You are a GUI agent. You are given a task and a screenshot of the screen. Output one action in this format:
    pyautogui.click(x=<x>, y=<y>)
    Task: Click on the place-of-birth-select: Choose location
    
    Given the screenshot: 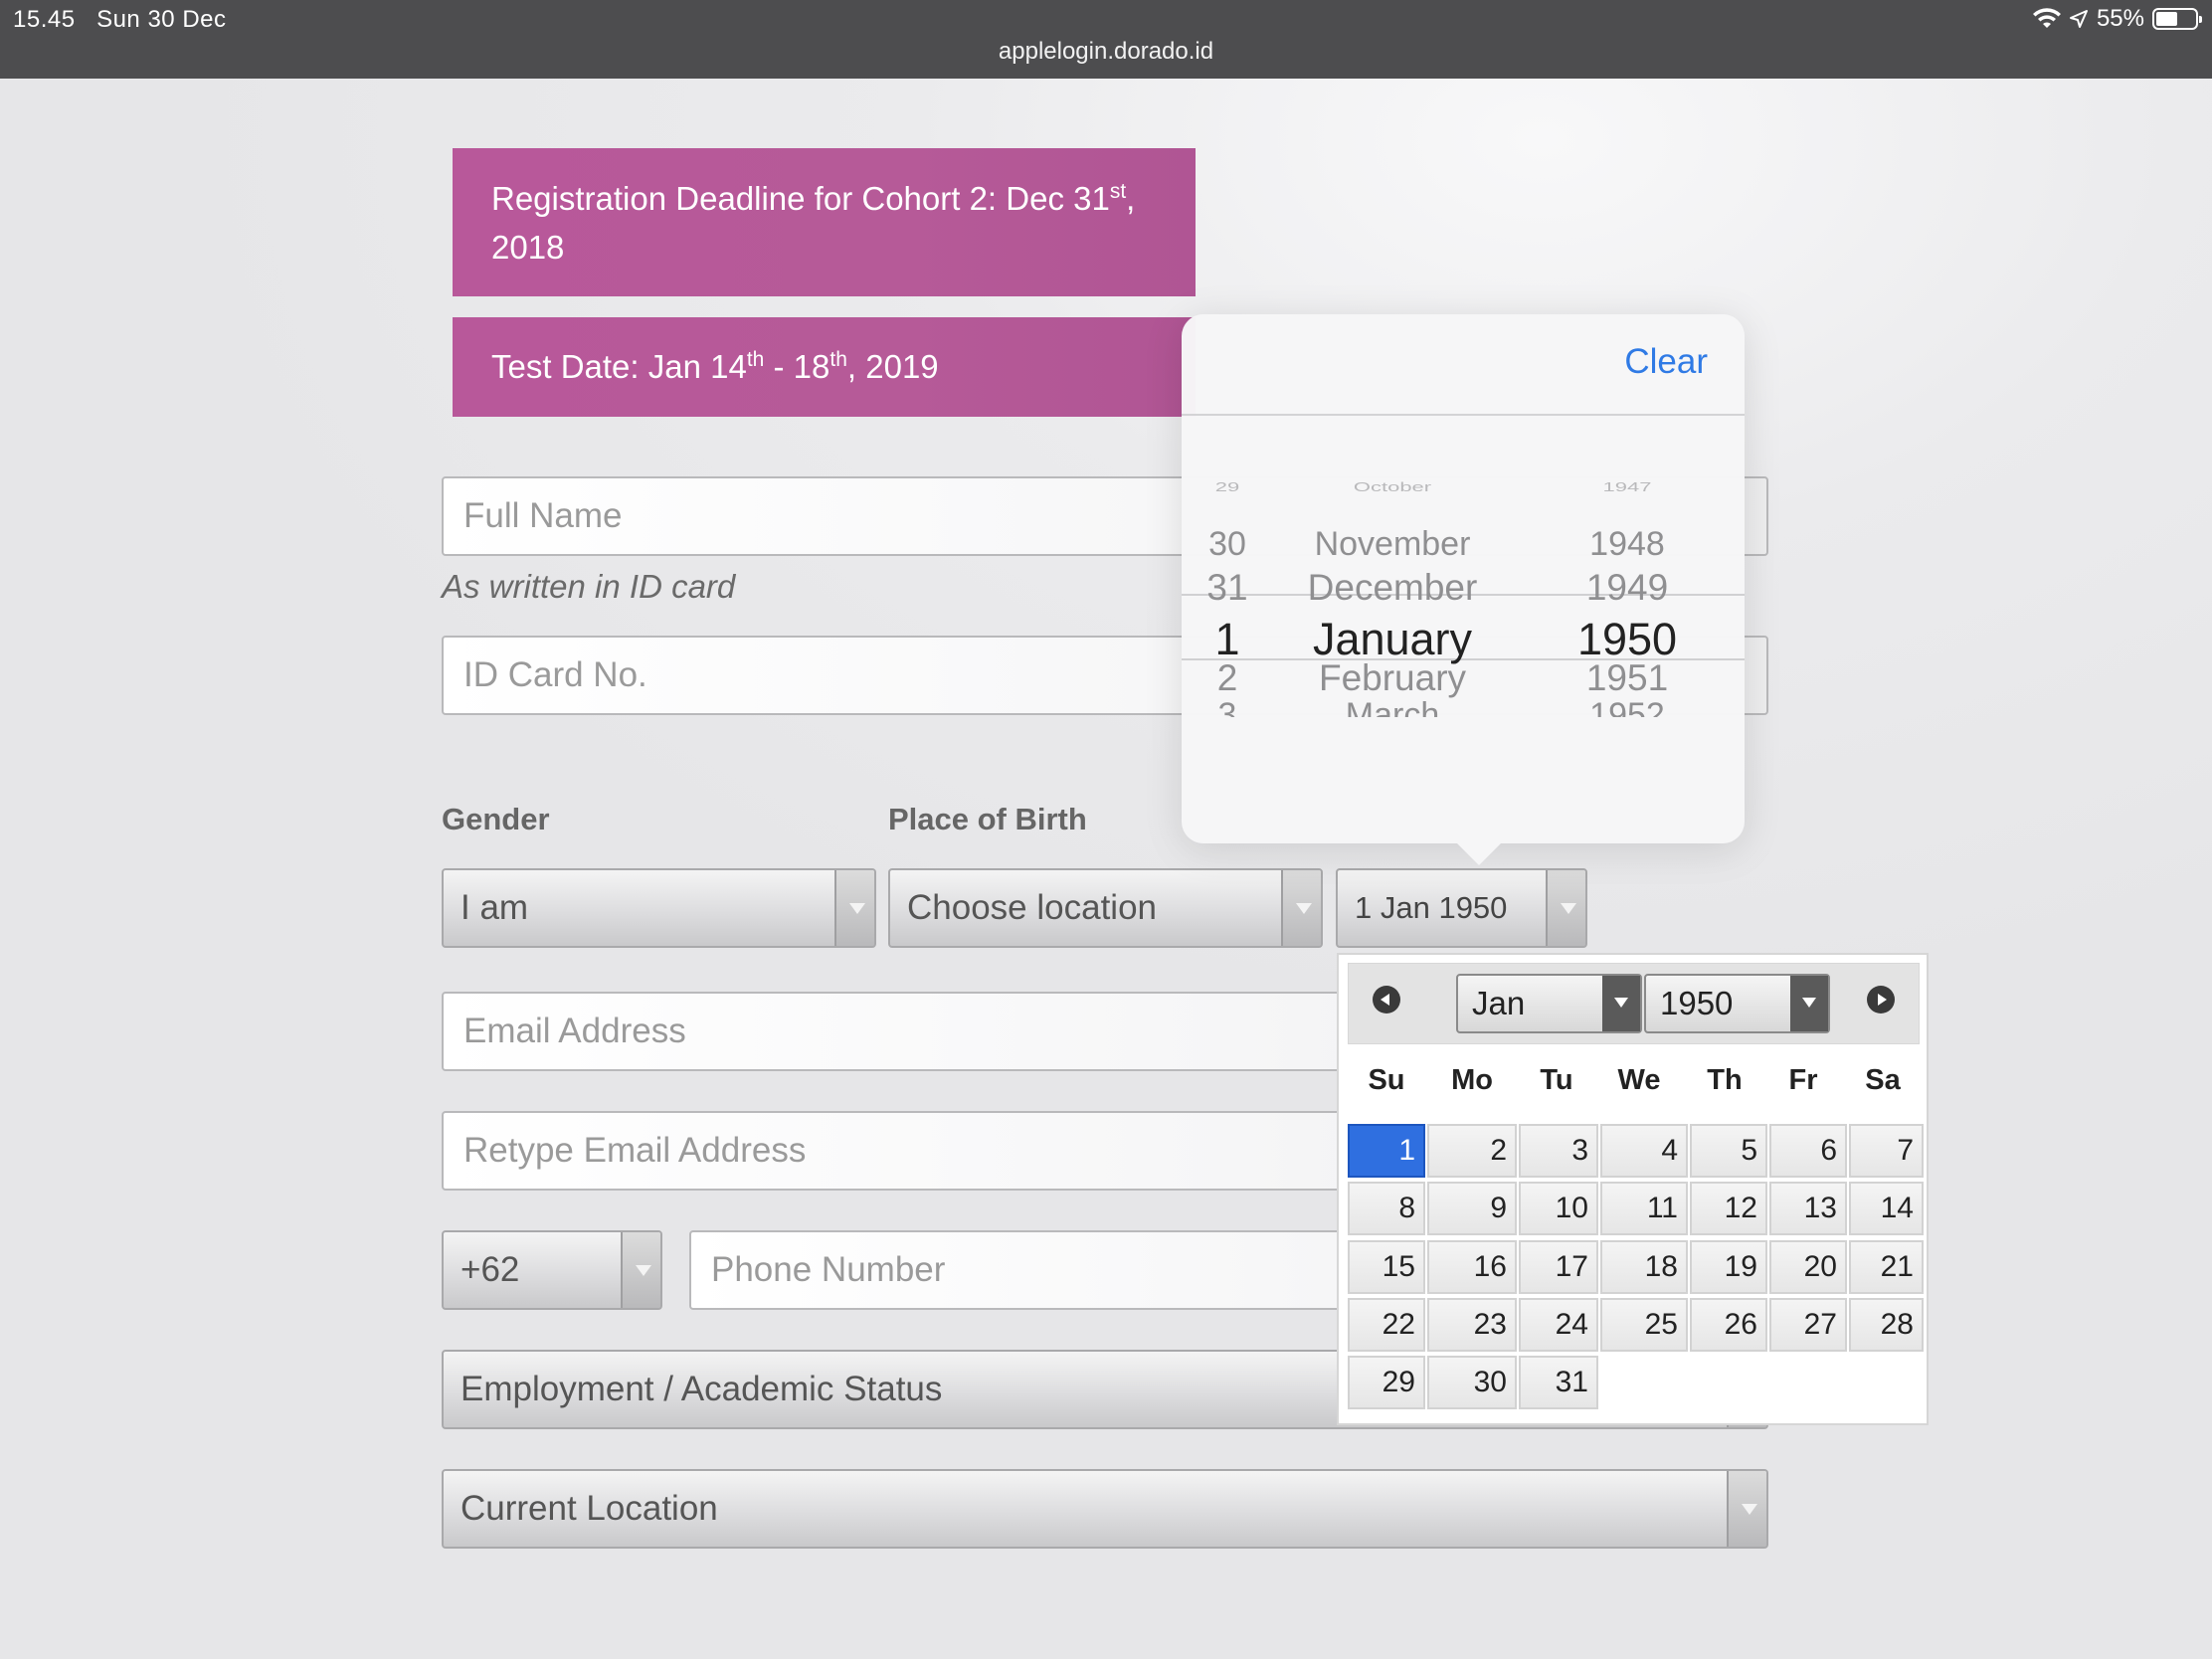 What is the action you would take?
    pyautogui.click(x=1105, y=908)
    